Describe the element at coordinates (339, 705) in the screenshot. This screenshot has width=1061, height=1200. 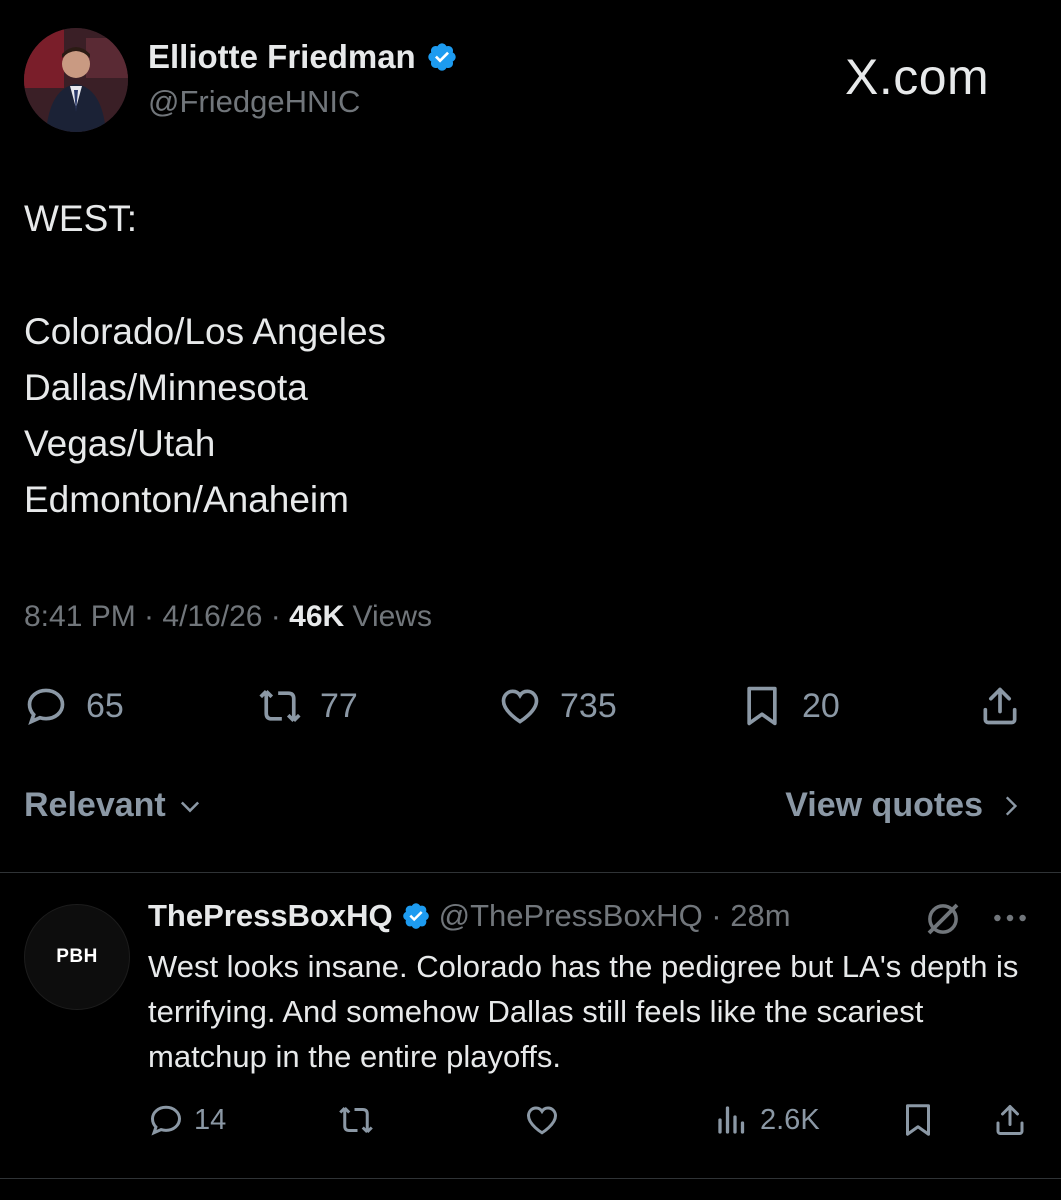
I see `repost-count: 77` at that location.